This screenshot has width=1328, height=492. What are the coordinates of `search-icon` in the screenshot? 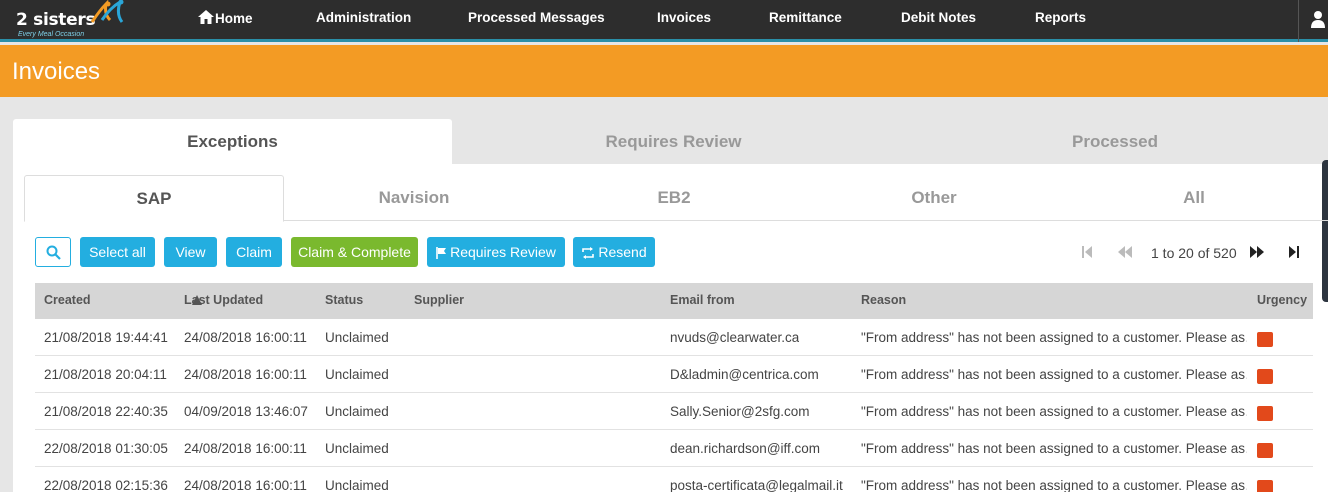 It's located at (53, 252).